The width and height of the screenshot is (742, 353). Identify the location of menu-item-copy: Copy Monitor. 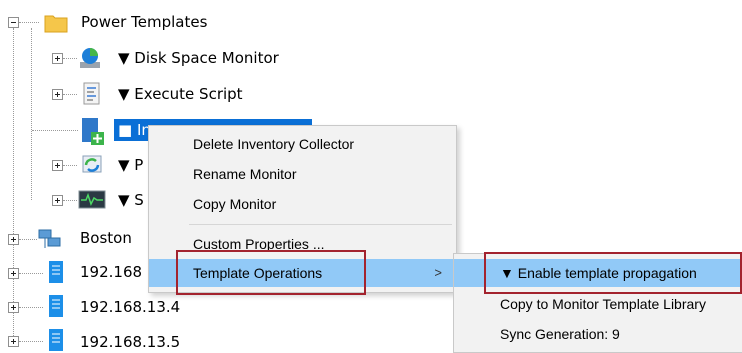
(302, 204).